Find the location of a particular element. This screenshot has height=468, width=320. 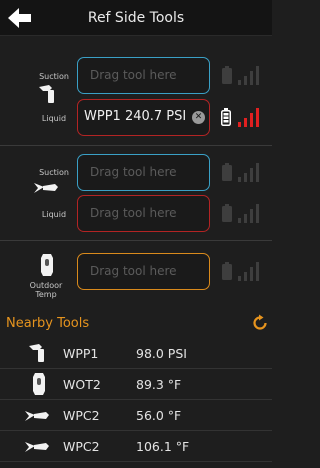

tool-name: WPP1 is located at coordinates (81, 353).